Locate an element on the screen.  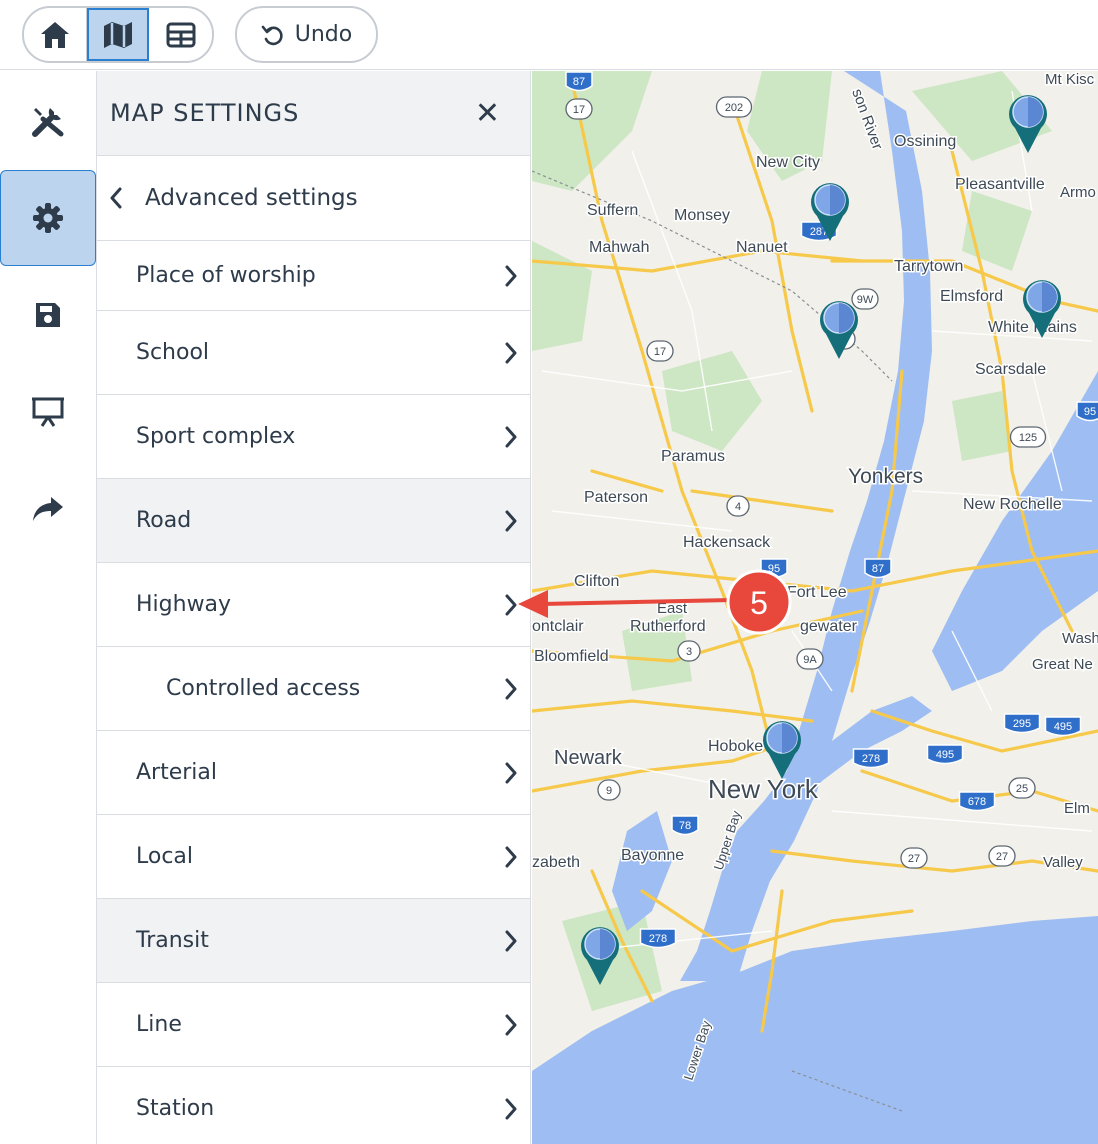
map-place-label: gewater is located at coordinates (829, 626).